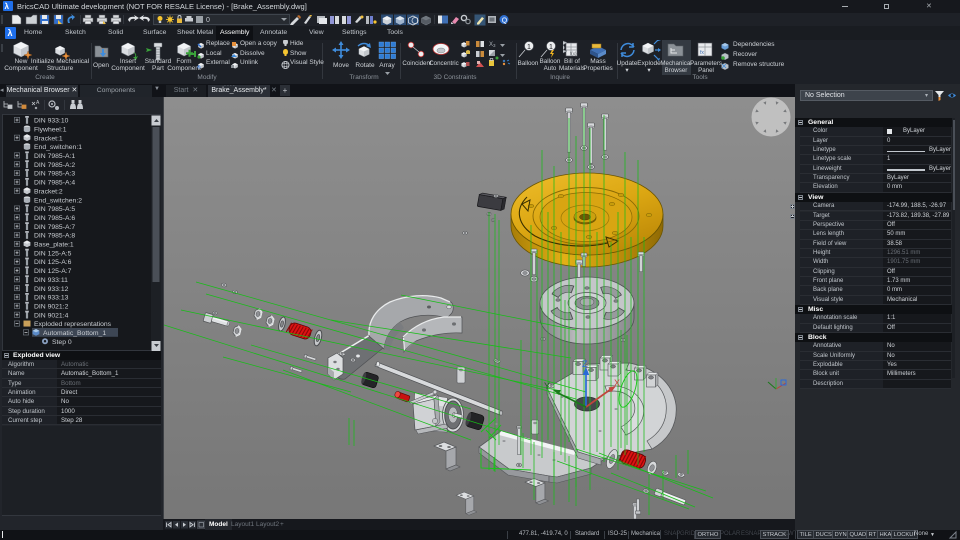 This screenshot has width=960, height=540. Describe the element at coordinates (573, 53) in the screenshot. I see `svg-text: f(x)` at that location.